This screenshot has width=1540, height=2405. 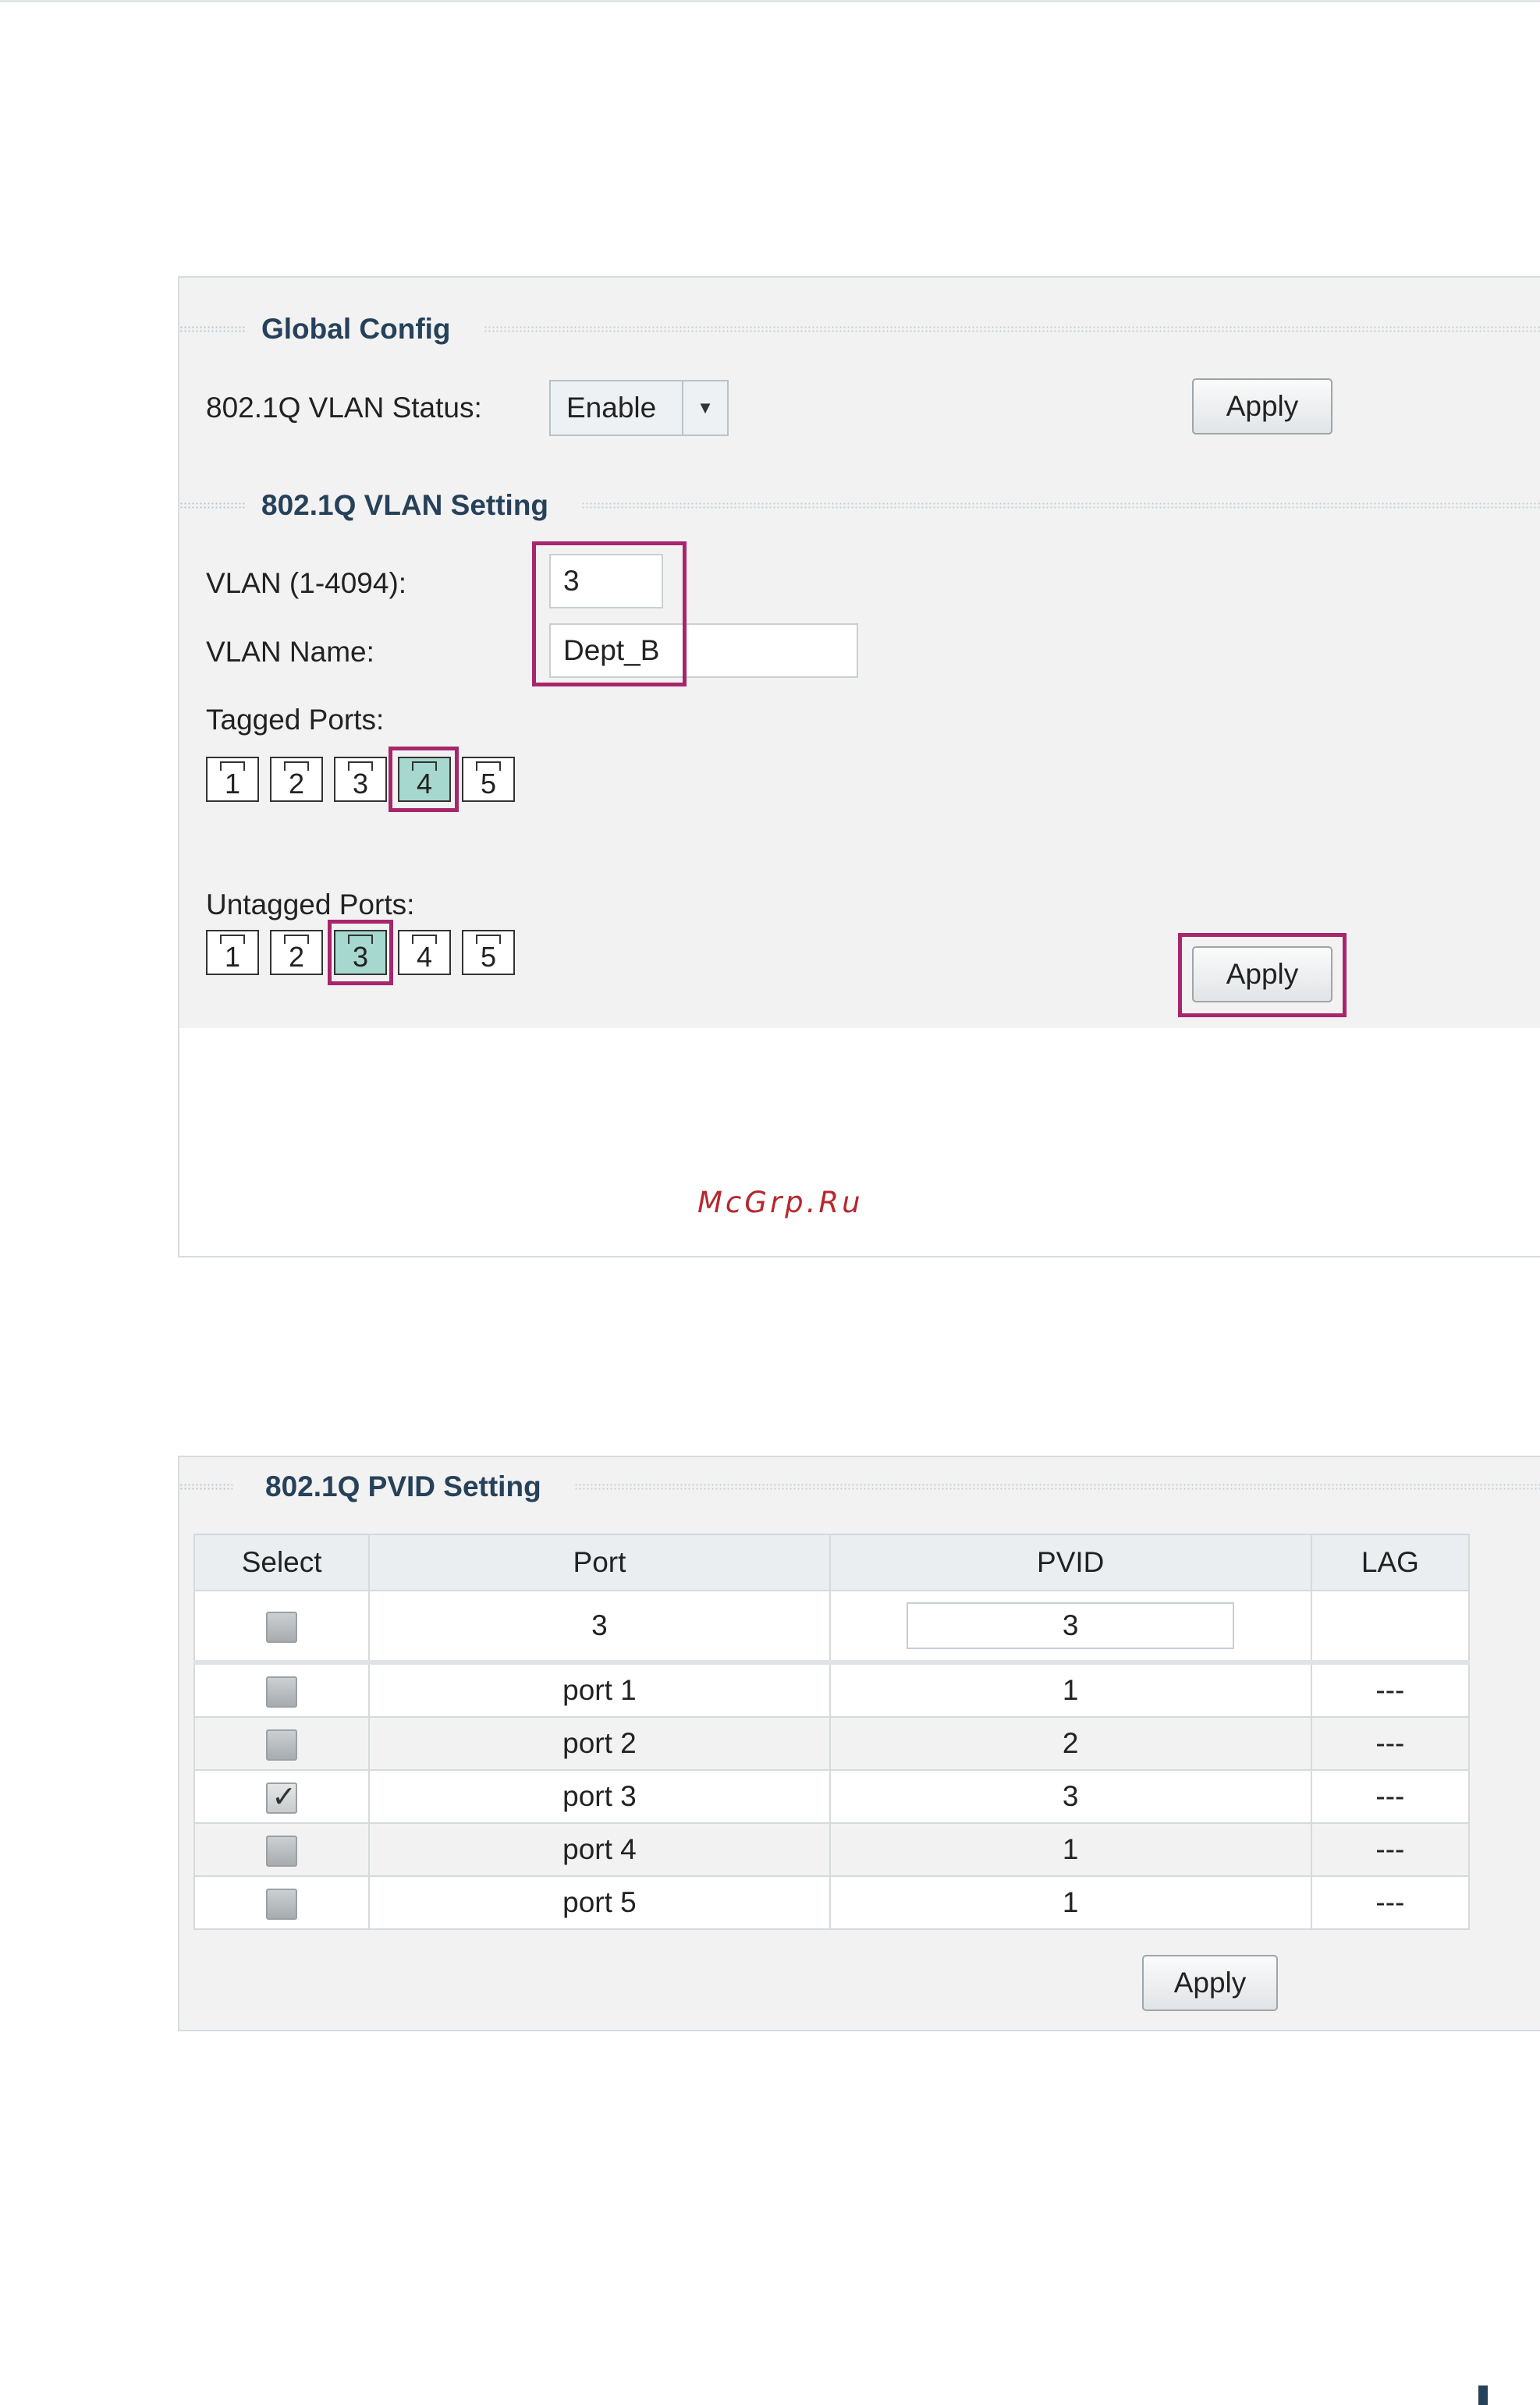 I want to click on vlan-setting-section-title: 802.1Q VLAN Setting, so click(x=859, y=505).